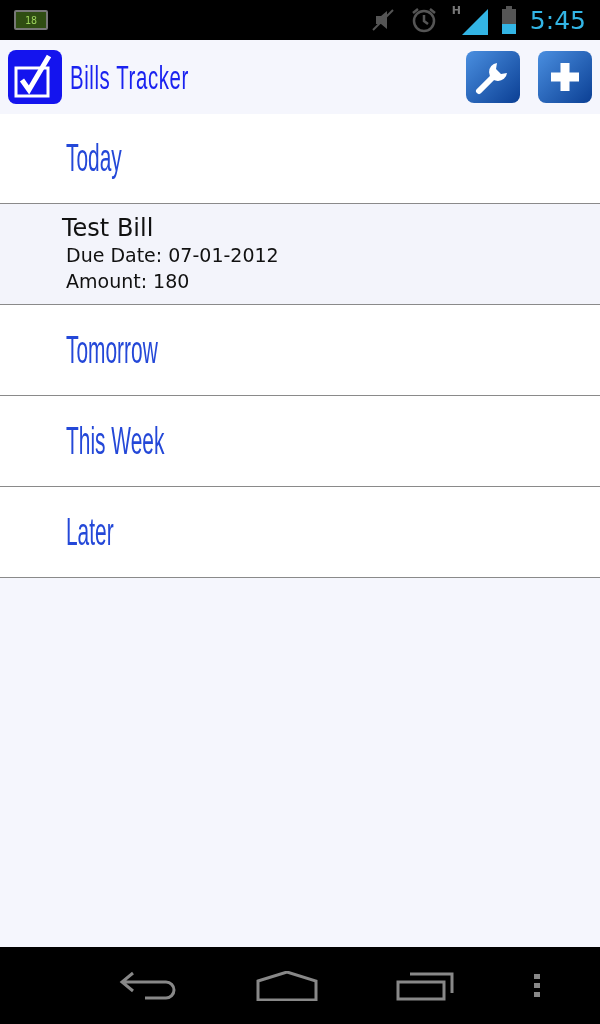  Describe the element at coordinates (456, 10) in the screenshot. I see `network-type: H` at that location.